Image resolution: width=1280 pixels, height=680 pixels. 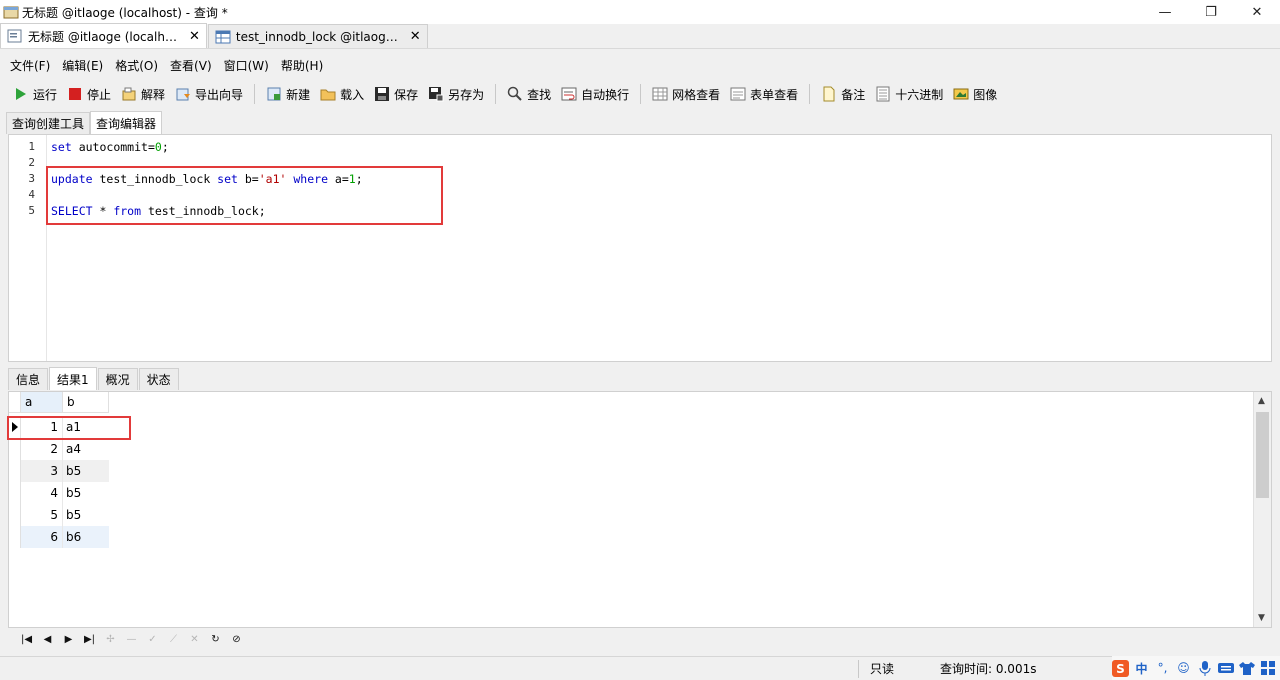 What do you see at coordinates (342, 94) in the screenshot?
I see `load-button: 载入` at bounding box center [342, 94].